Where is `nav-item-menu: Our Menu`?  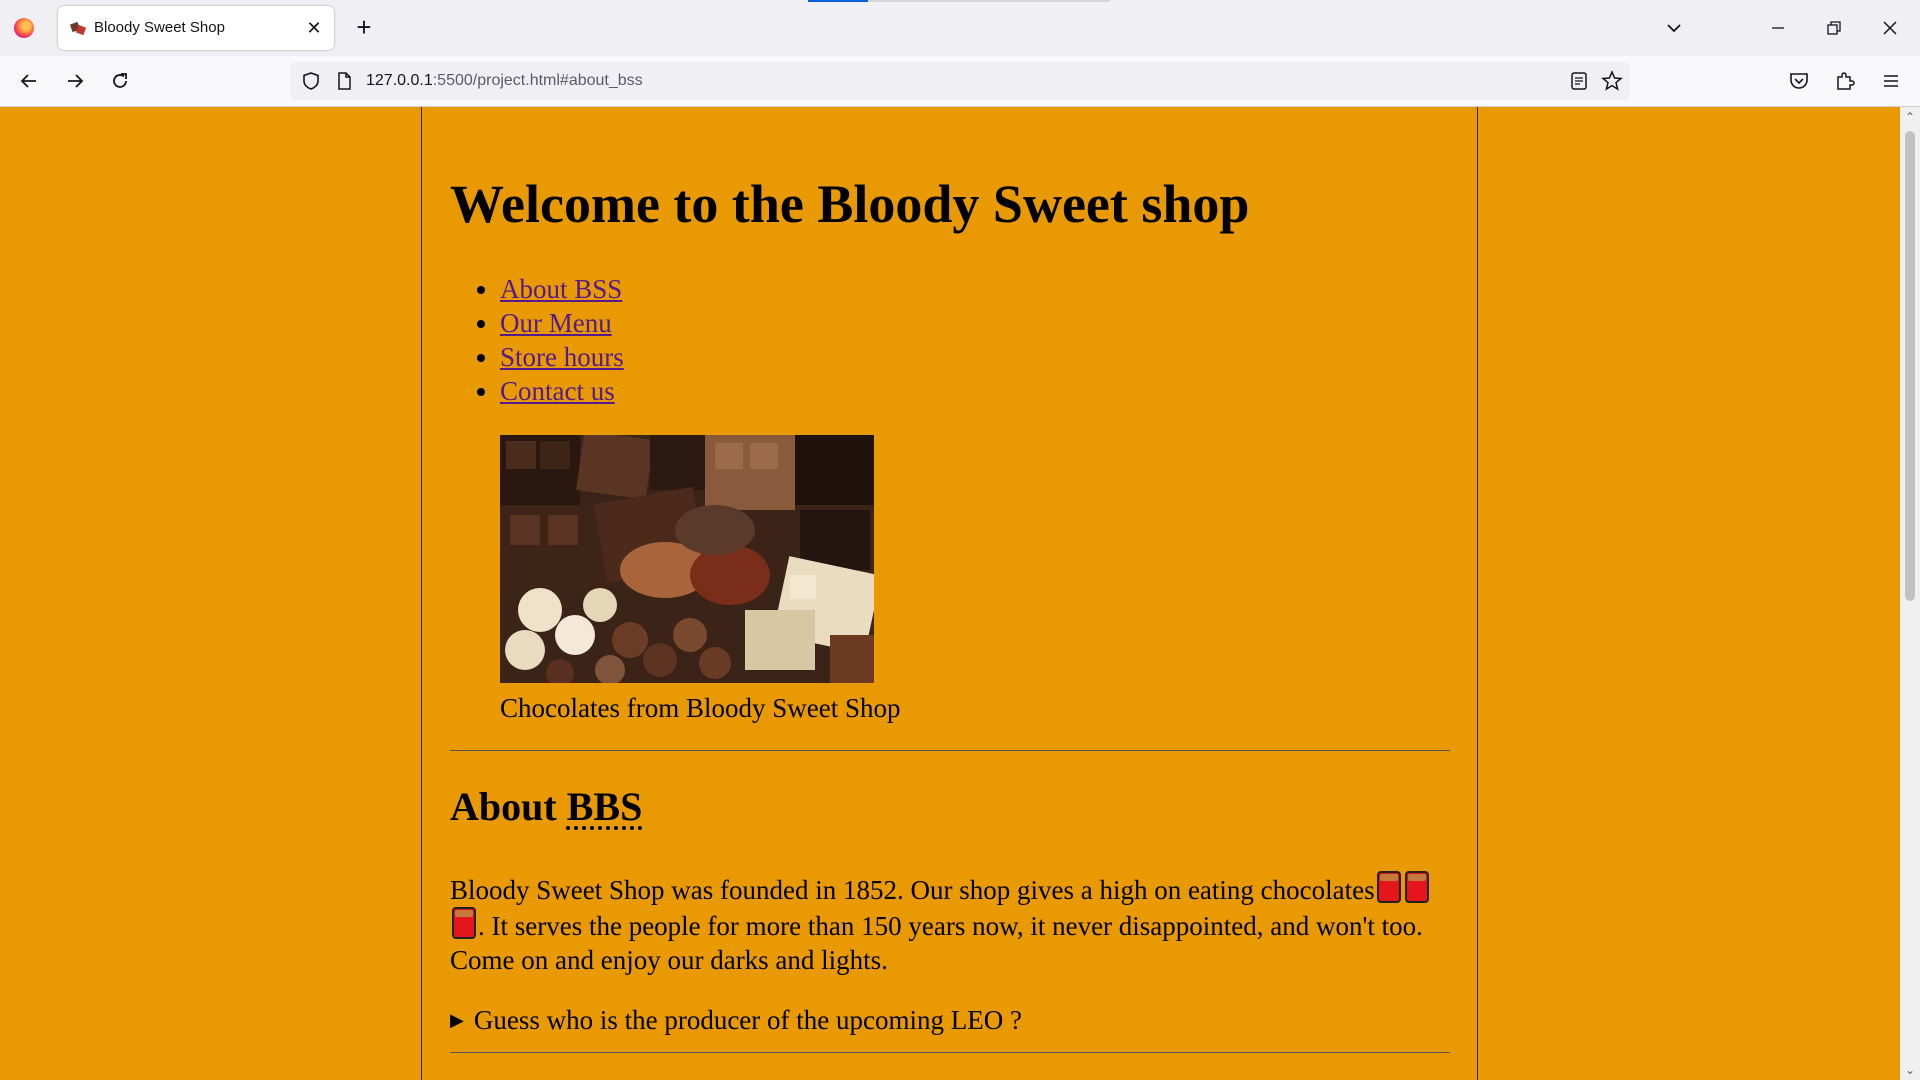
nav-item-menu: Our Menu is located at coordinates (562, 323).